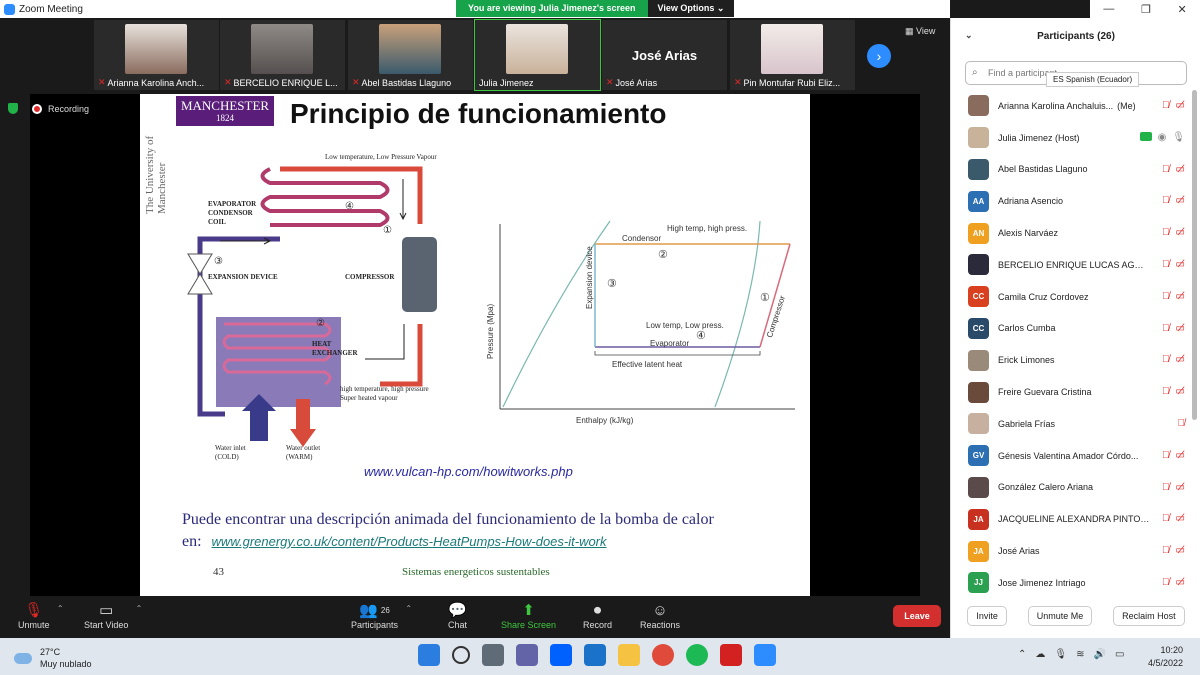  Describe the element at coordinates (629, 655) in the screenshot. I see `file-explorer-icon` at that location.